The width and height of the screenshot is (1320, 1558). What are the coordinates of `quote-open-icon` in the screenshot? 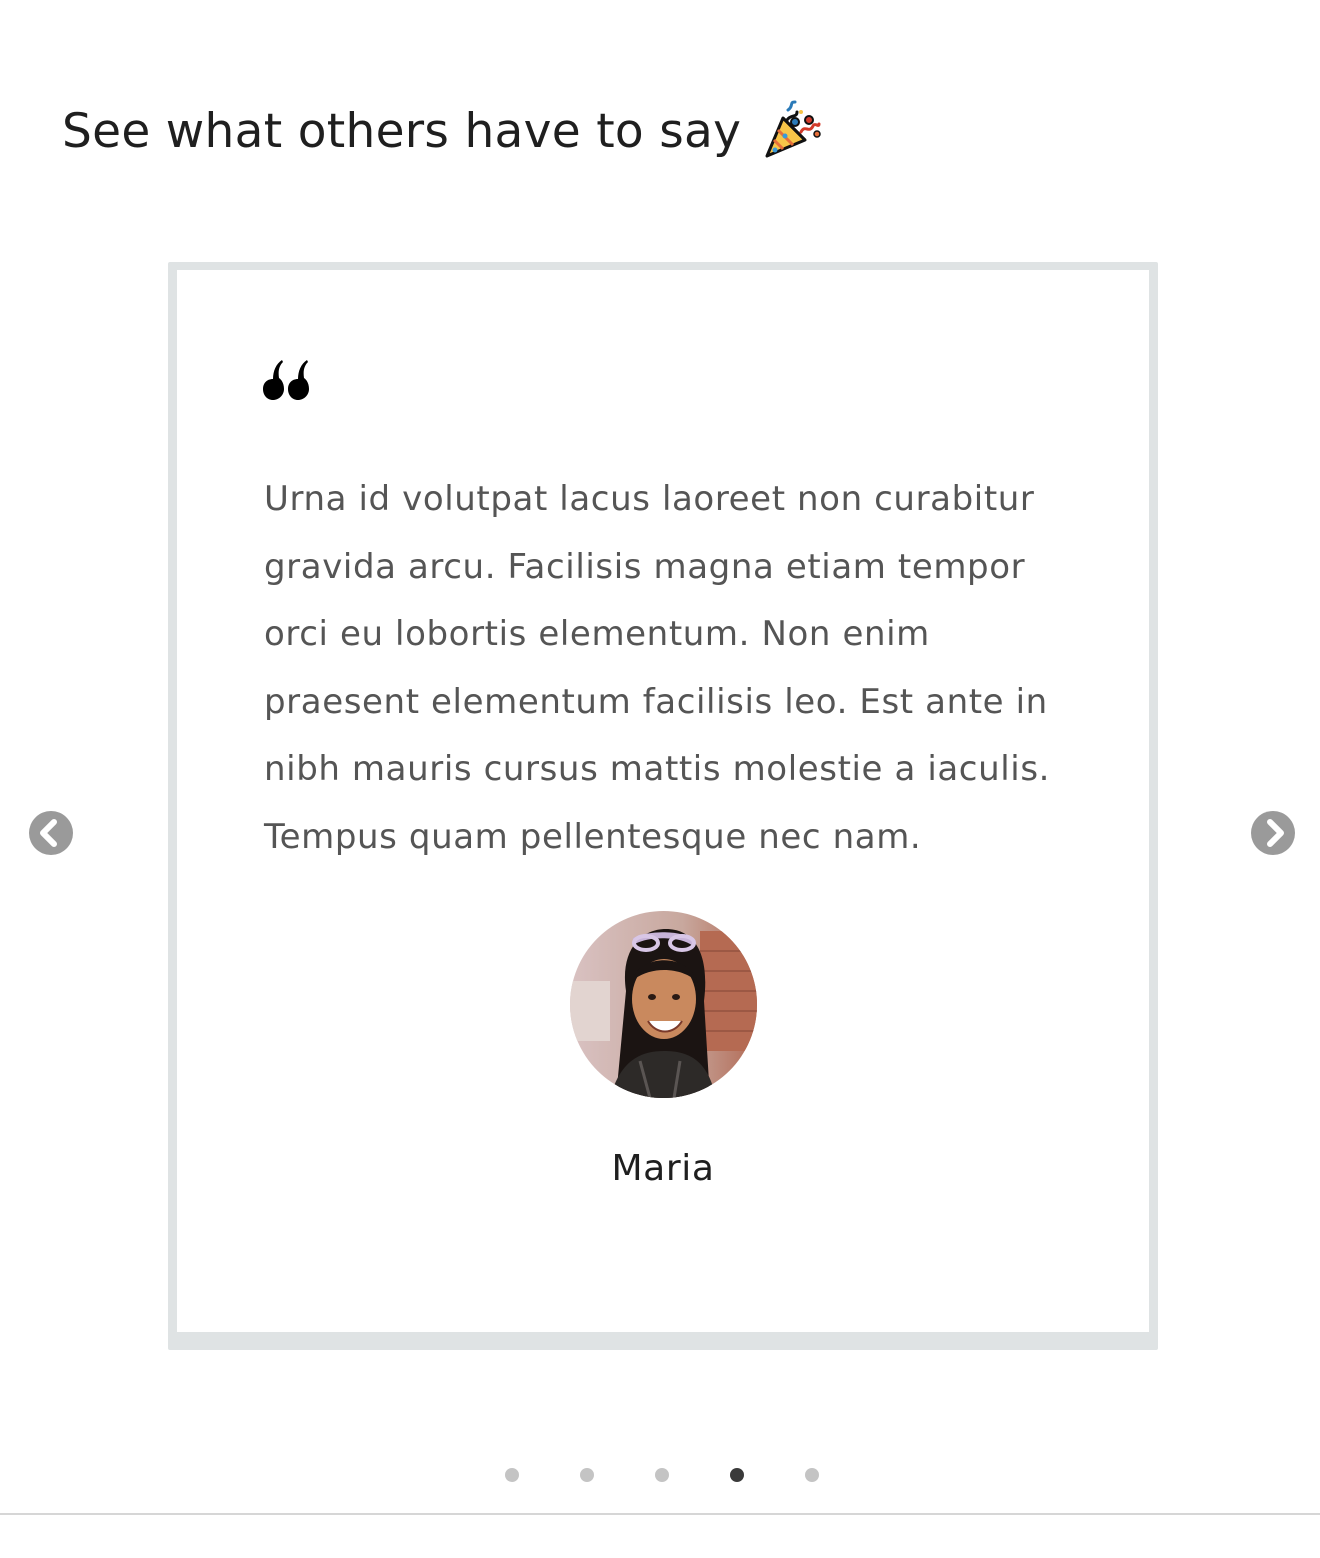 It's located at (286, 379).